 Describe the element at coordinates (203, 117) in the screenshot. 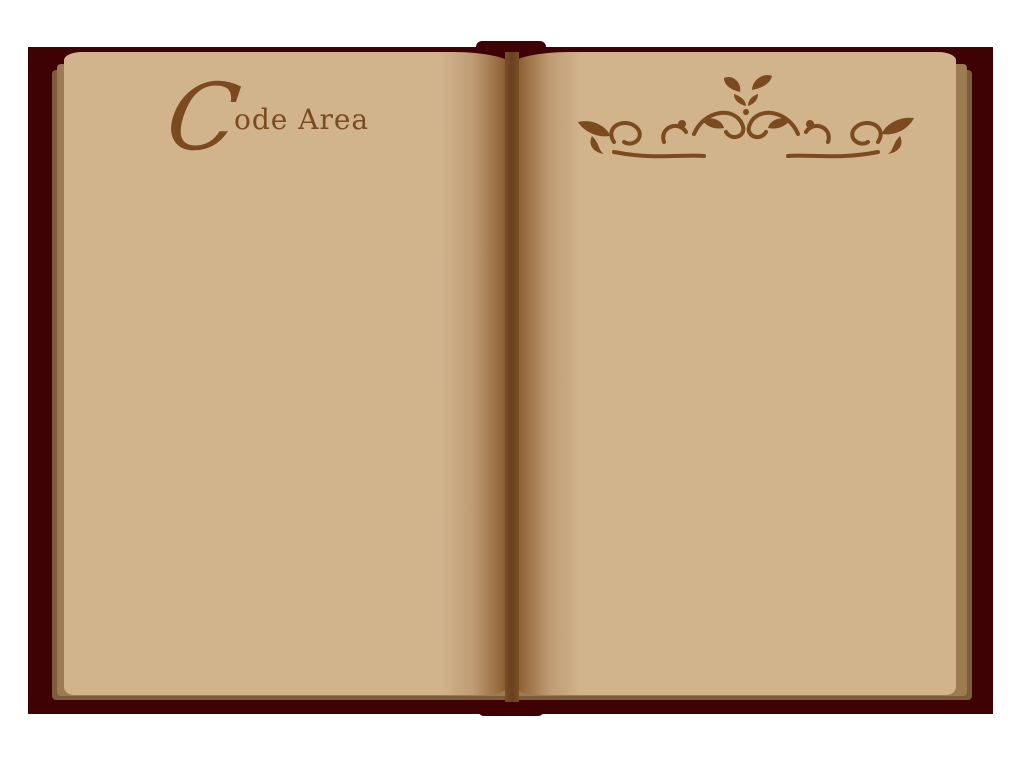

I see `title-initial: C` at that location.